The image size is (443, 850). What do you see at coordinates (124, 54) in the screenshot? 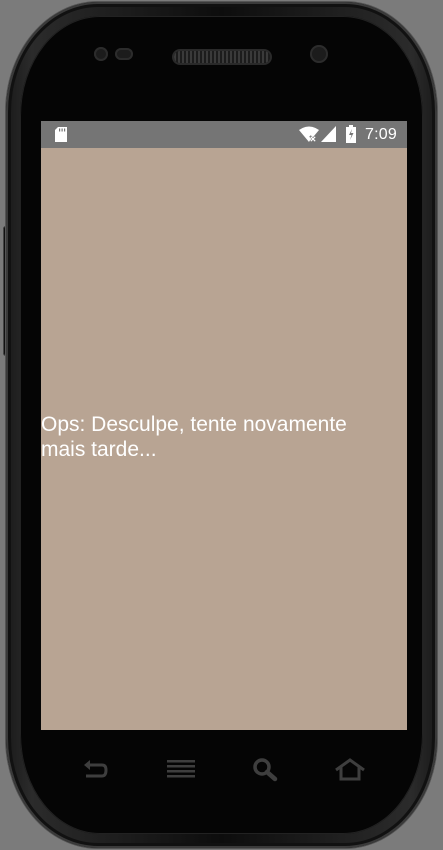
I see `light-sensor-icon` at bounding box center [124, 54].